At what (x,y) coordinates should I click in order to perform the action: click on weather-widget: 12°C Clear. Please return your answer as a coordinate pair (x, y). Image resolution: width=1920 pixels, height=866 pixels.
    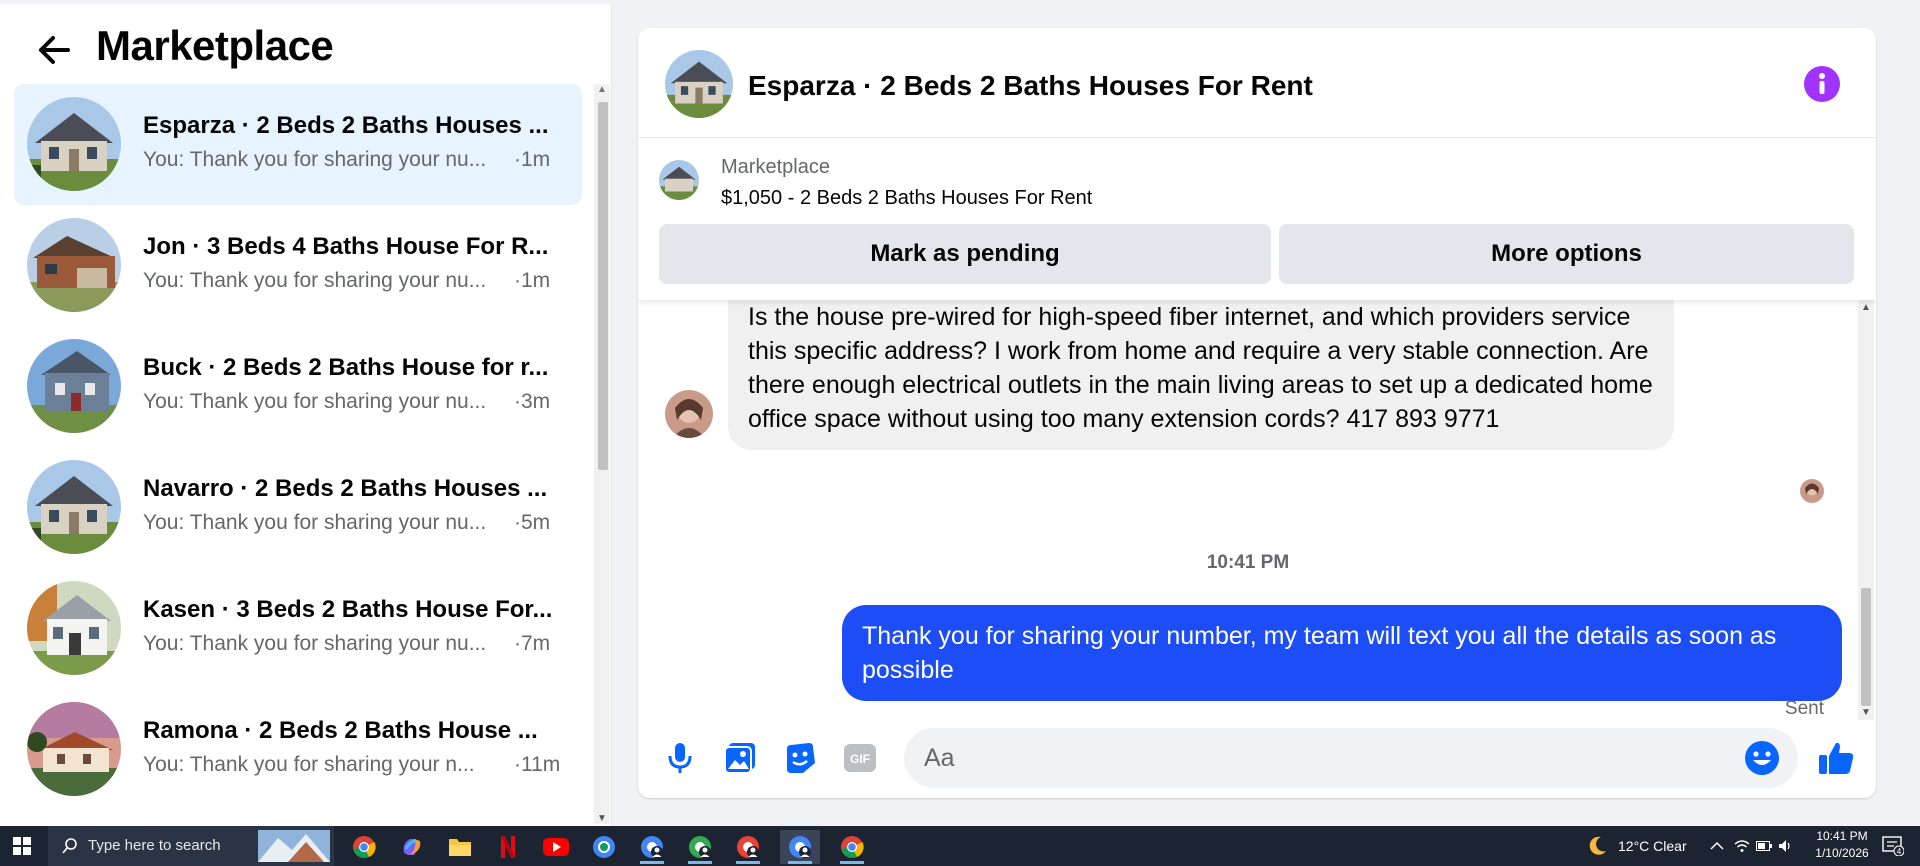
    Looking at the image, I should click on (1636, 846).